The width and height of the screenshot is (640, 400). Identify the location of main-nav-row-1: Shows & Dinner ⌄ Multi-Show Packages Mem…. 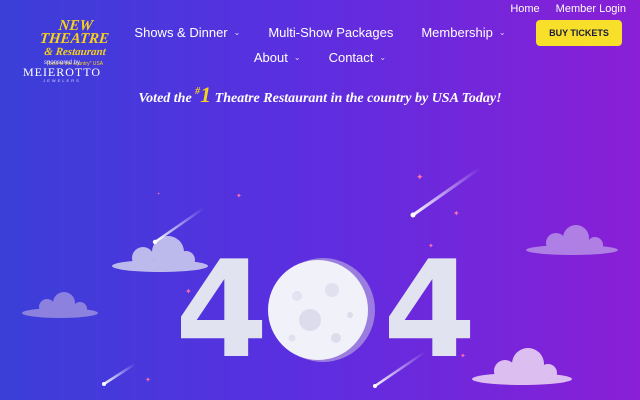
(320, 32).